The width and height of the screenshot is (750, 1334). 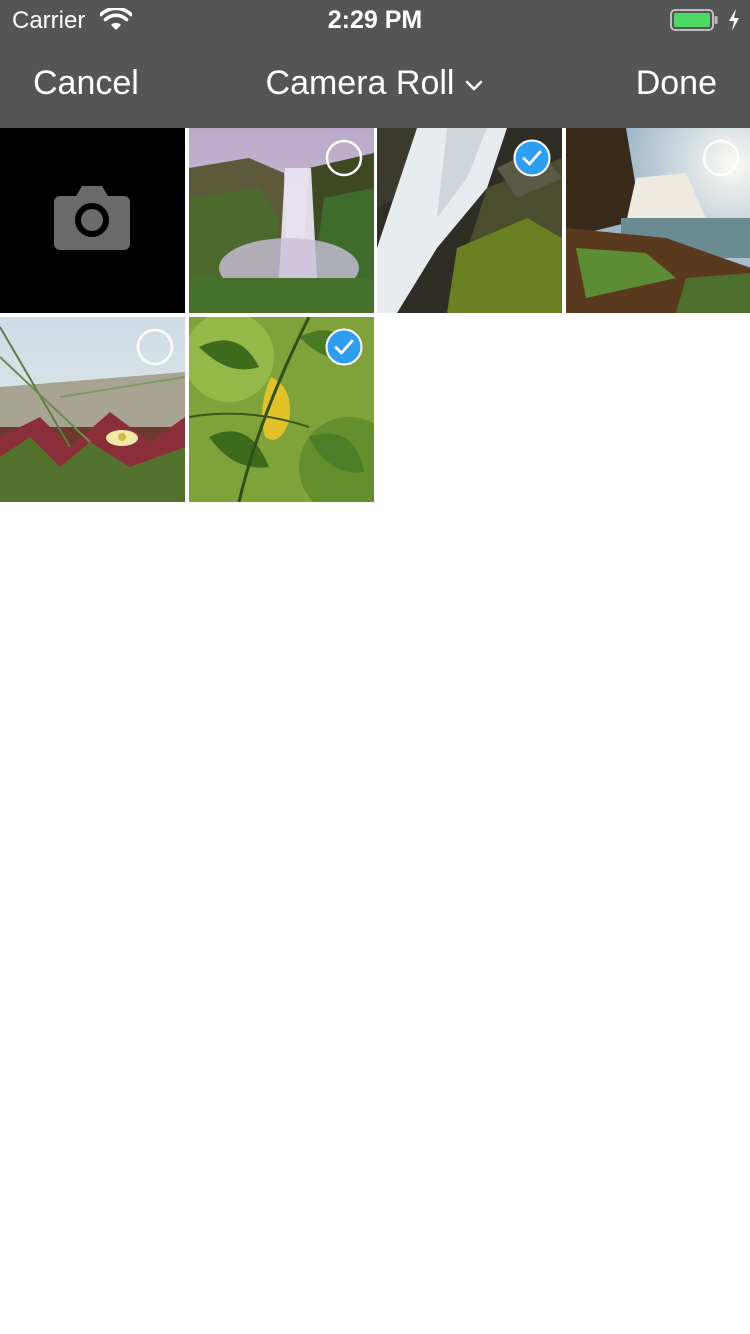 I want to click on charging-bolt-icon, so click(x=734, y=20).